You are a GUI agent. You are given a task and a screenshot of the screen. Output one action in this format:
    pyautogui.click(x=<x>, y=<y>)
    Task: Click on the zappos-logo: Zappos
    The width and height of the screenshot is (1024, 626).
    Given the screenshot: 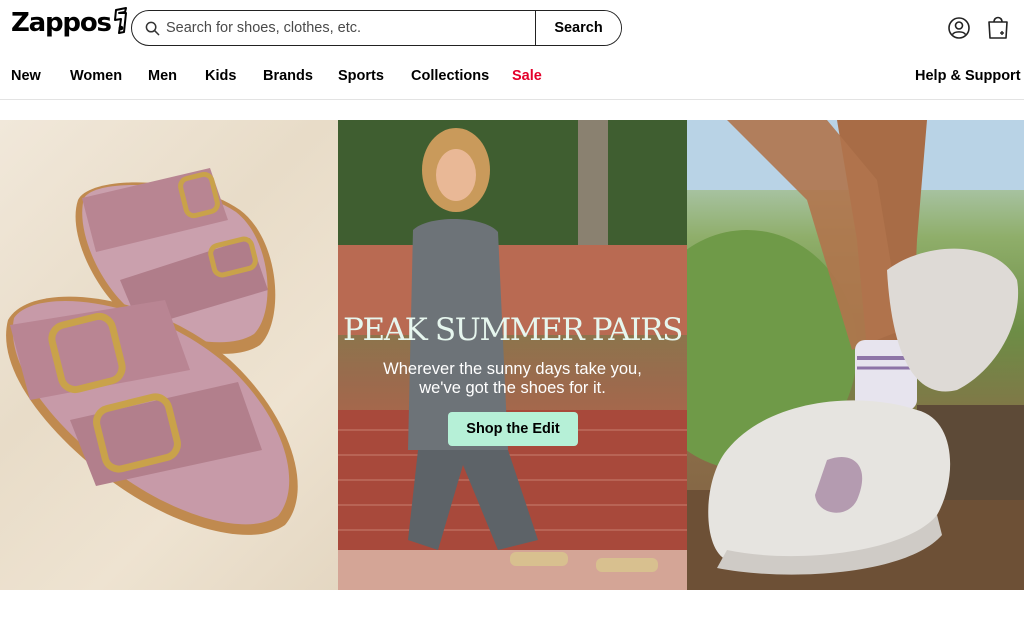 What is the action you would take?
    pyautogui.click(x=70, y=22)
    